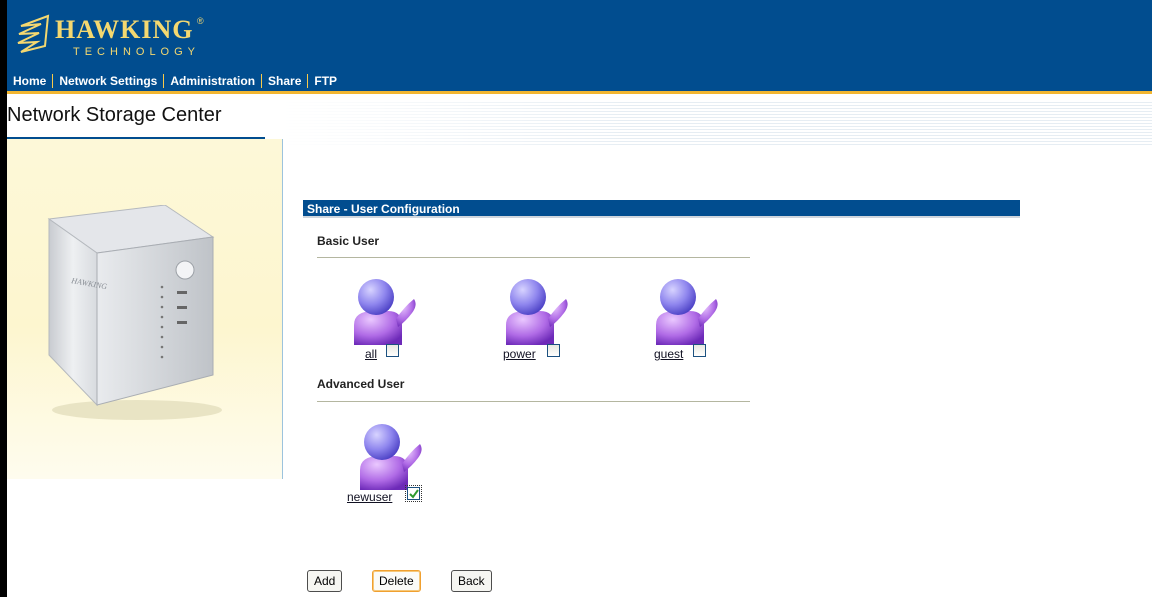  Describe the element at coordinates (533, 257) in the screenshot. I see `basic-user-divider` at that location.